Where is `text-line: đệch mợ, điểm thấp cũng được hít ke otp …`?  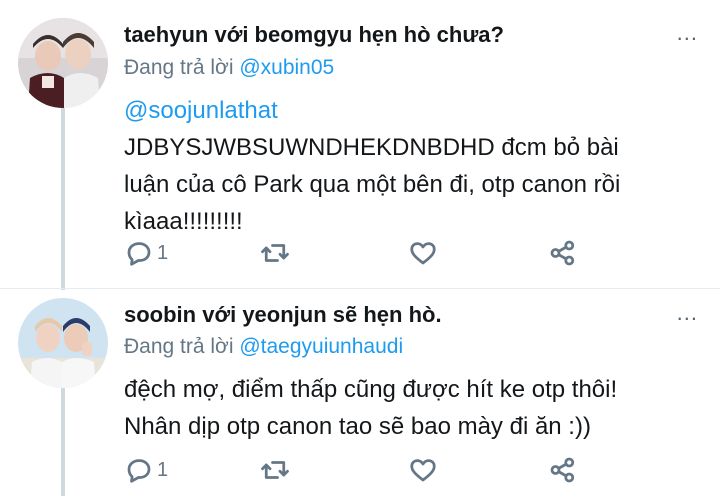
text-line: đệch mợ, điểm thấp cũng được hít ke otp … is located at coordinates (371, 389).